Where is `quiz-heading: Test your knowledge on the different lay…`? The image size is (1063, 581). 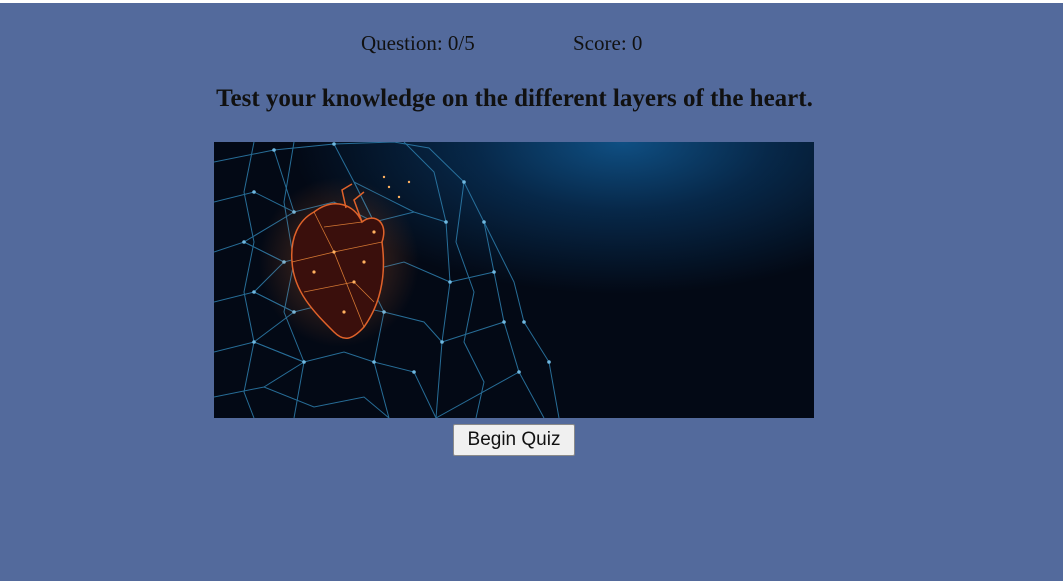 quiz-heading: Test your knowledge on the different lay… is located at coordinates (514, 98).